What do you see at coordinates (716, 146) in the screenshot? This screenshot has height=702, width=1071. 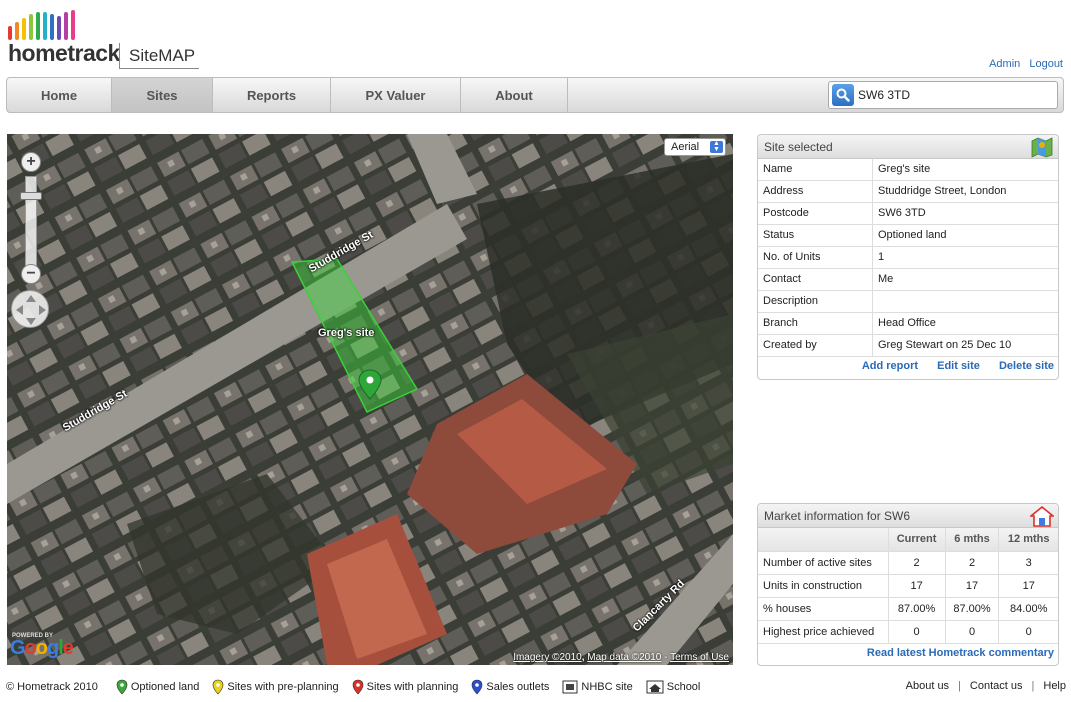 I see `chevron-updown-icon: ▲ ▼` at bounding box center [716, 146].